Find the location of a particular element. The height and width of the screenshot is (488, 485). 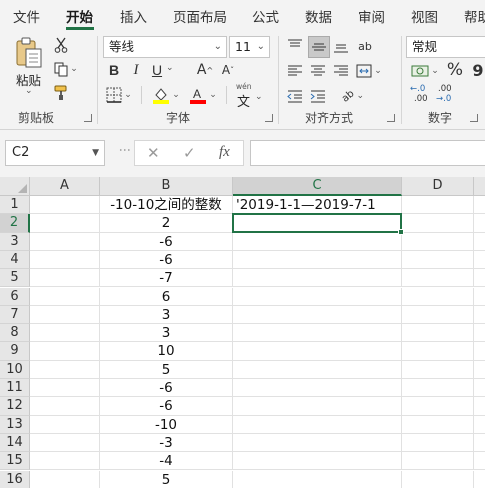

cell-c10 is located at coordinates (317, 369).